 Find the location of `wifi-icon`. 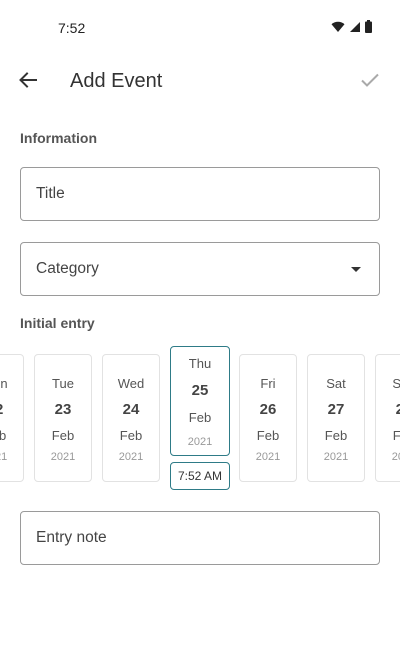

wifi-icon is located at coordinates (338, 29).